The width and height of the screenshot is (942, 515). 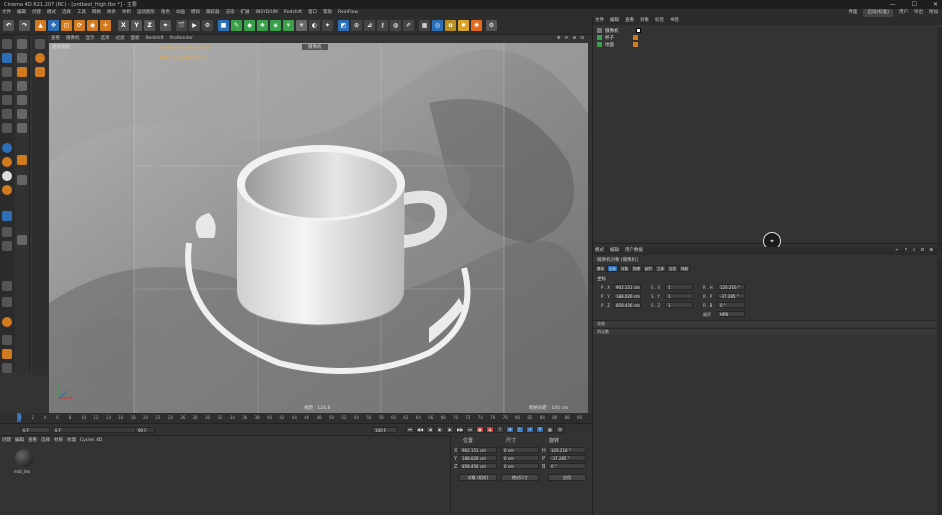 What do you see at coordinates (660, 268) in the screenshot?
I see `tab-stereo: 立体` at bounding box center [660, 268].